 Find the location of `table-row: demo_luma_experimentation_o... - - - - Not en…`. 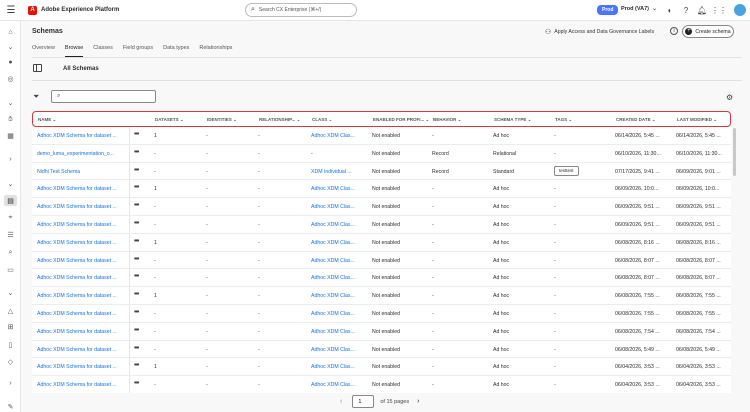

table-row: demo_luma_experimentation_o... - - - - Not en… is located at coordinates (381, 153).